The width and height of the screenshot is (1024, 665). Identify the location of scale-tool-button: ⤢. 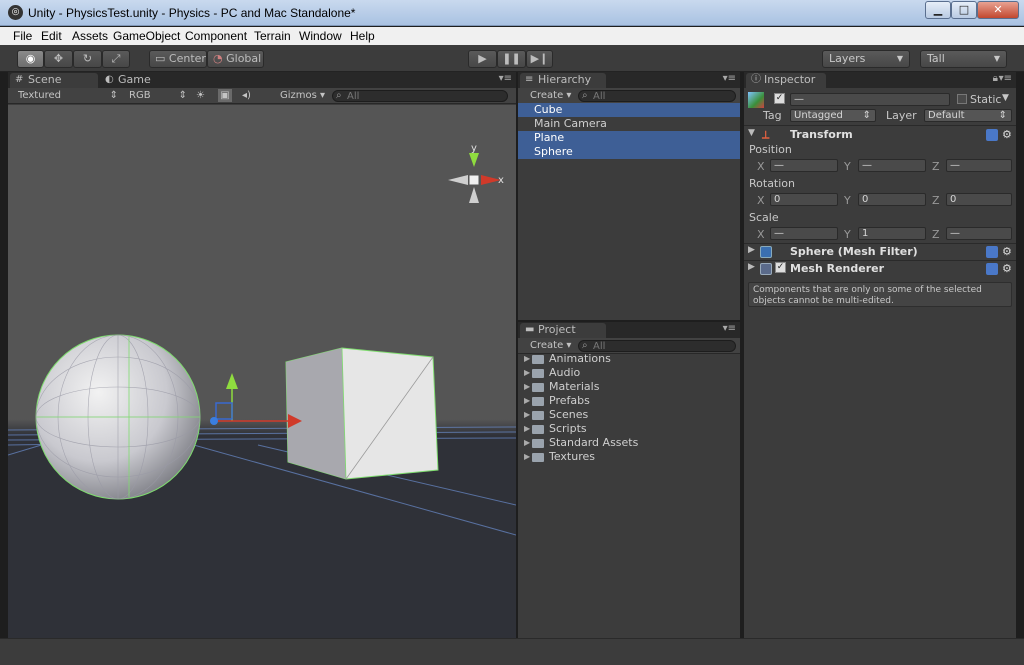
(116, 59).